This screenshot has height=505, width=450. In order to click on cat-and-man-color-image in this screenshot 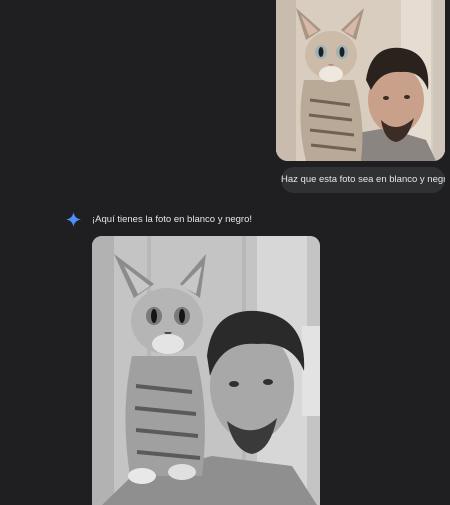, I will do `click(360, 80)`.